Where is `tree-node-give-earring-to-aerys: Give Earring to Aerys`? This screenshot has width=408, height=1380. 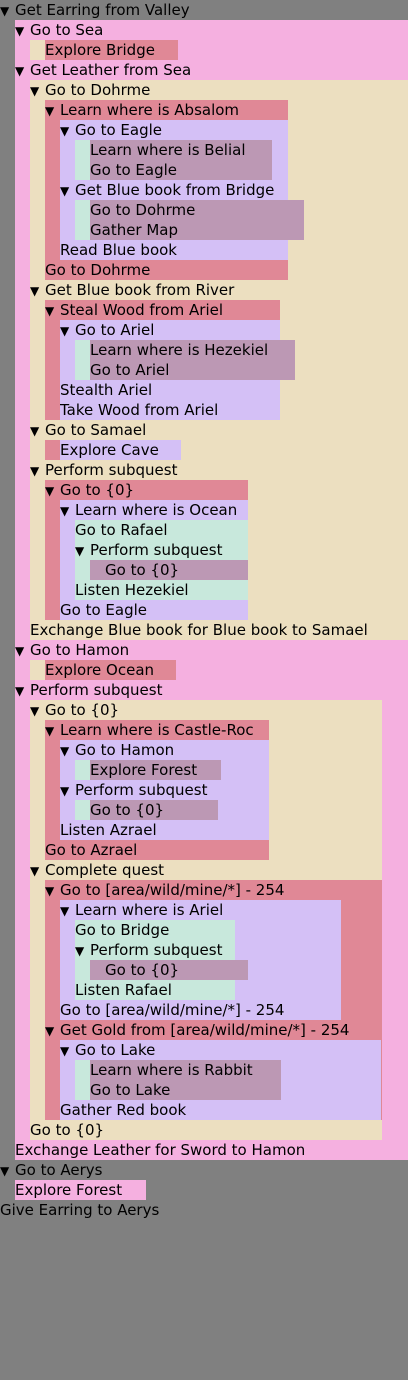
tree-node-give-earring-to-aerys: Give Earring to Aerys is located at coordinates (204, 1210).